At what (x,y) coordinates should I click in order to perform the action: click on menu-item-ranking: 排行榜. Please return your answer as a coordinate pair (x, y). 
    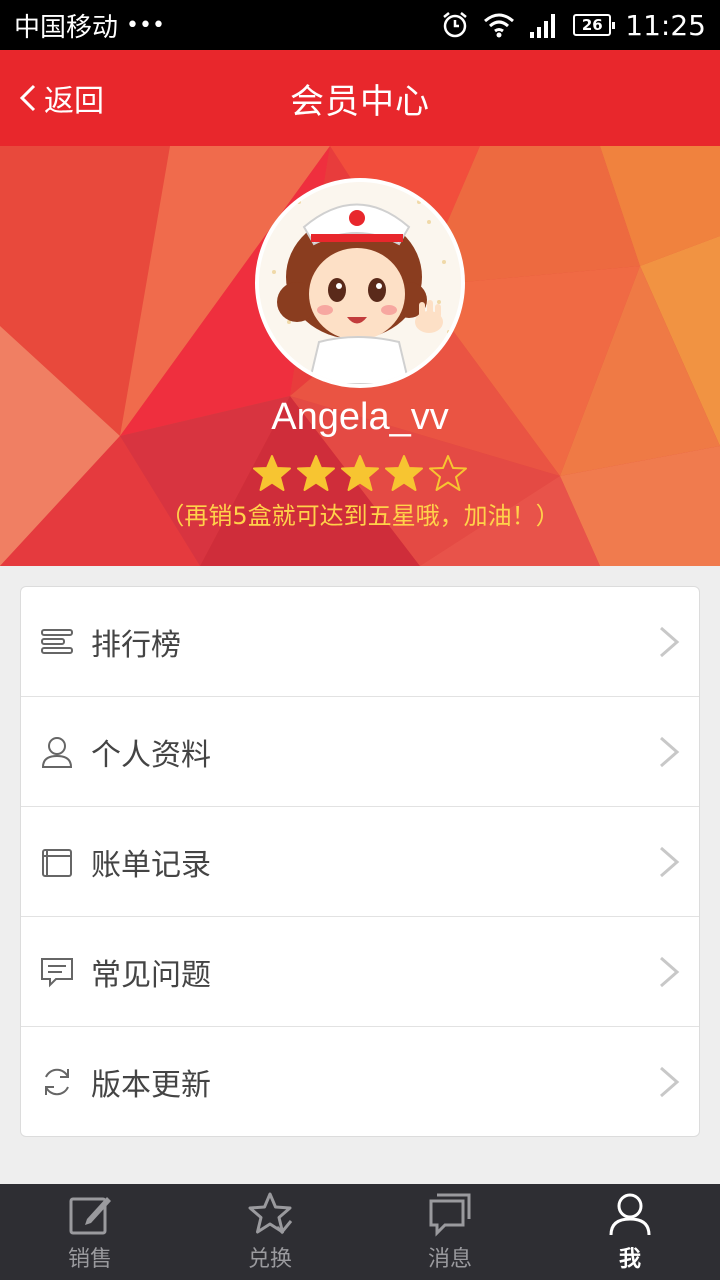
    Looking at the image, I should click on (360, 642).